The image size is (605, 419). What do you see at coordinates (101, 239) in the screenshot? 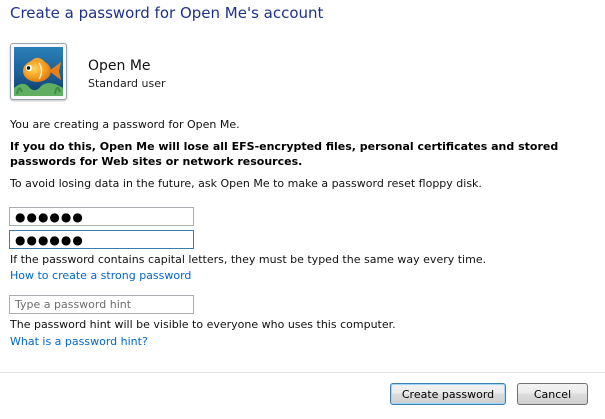
I see `confirm-password-field` at bounding box center [101, 239].